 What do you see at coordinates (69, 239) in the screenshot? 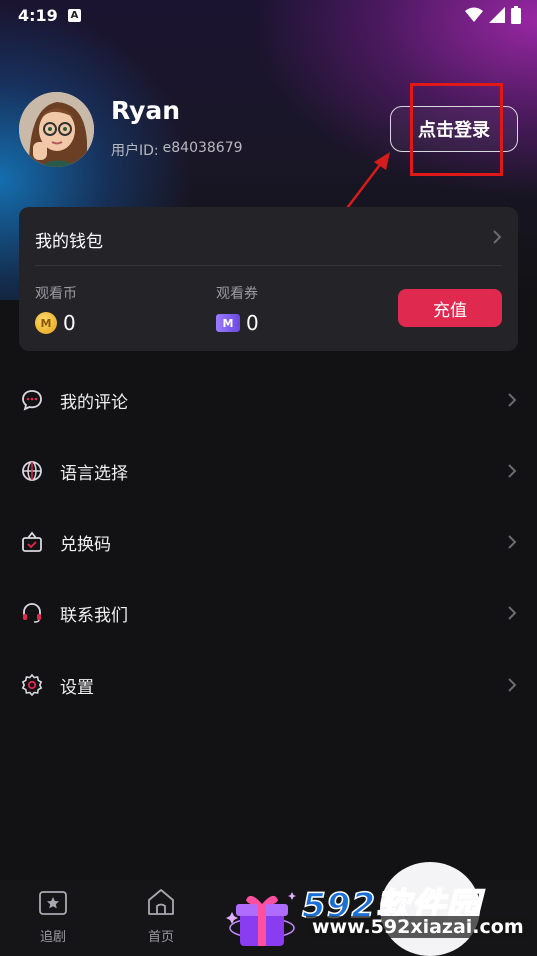
I see `wallet-title: 我的钱包` at bounding box center [69, 239].